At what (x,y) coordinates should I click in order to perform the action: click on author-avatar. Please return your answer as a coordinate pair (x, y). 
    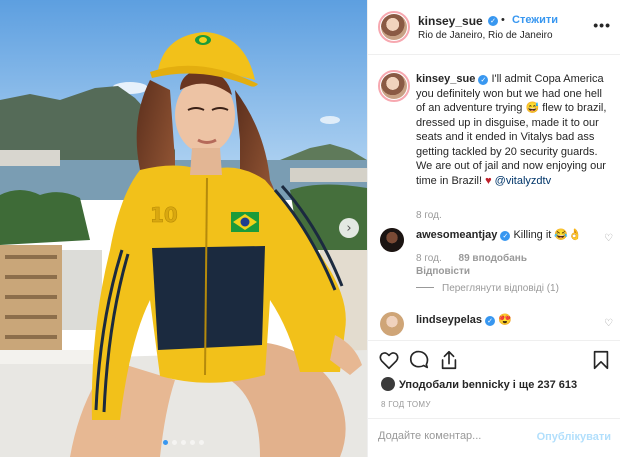
    Looking at the image, I should click on (394, 27).